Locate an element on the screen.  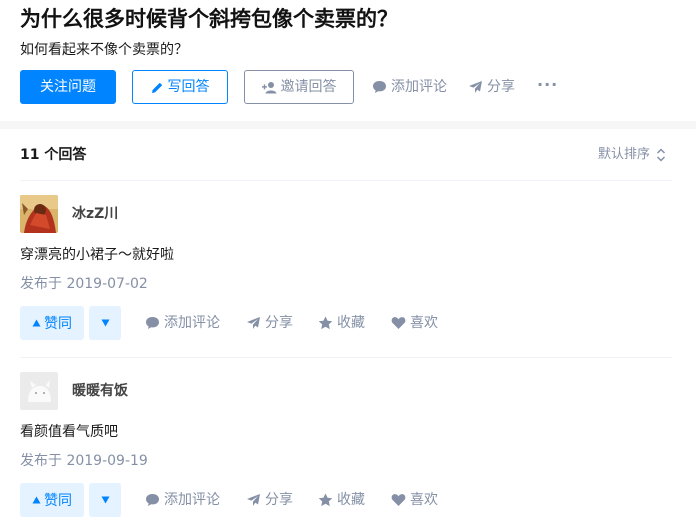
write-answer-label: 写回答 is located at coordinates (188, 87).